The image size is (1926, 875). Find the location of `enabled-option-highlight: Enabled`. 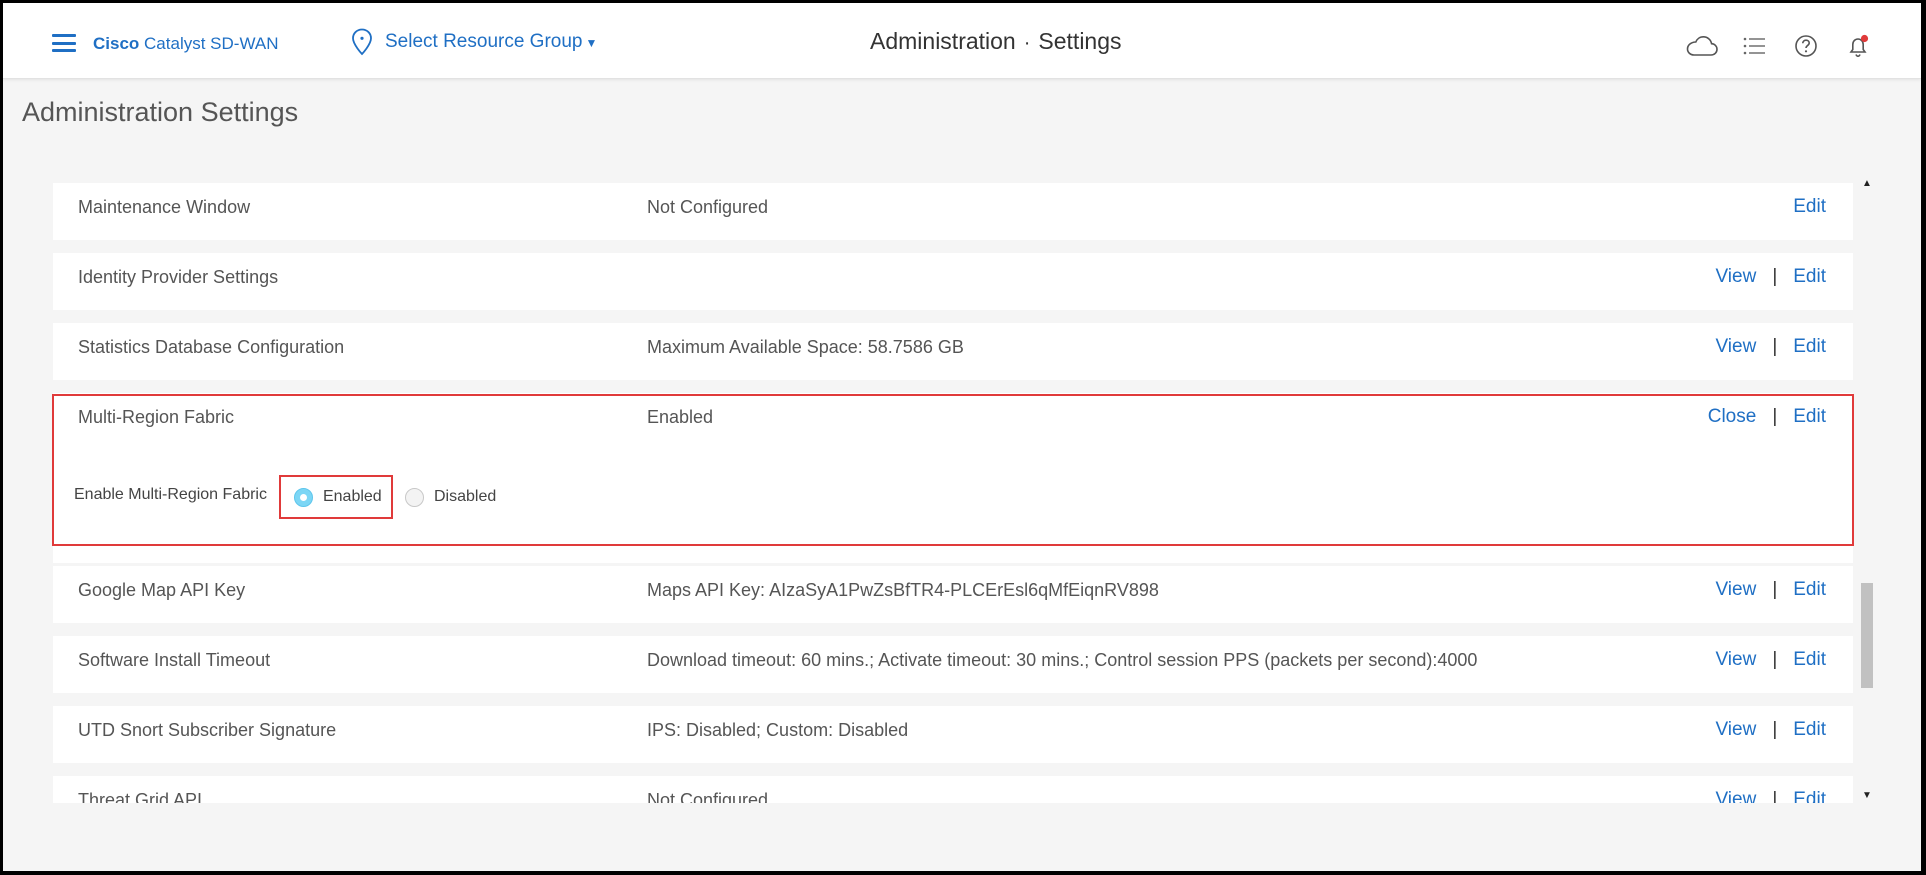

enabled-option-highlight: Enabled is located at coordinates (335, 497).